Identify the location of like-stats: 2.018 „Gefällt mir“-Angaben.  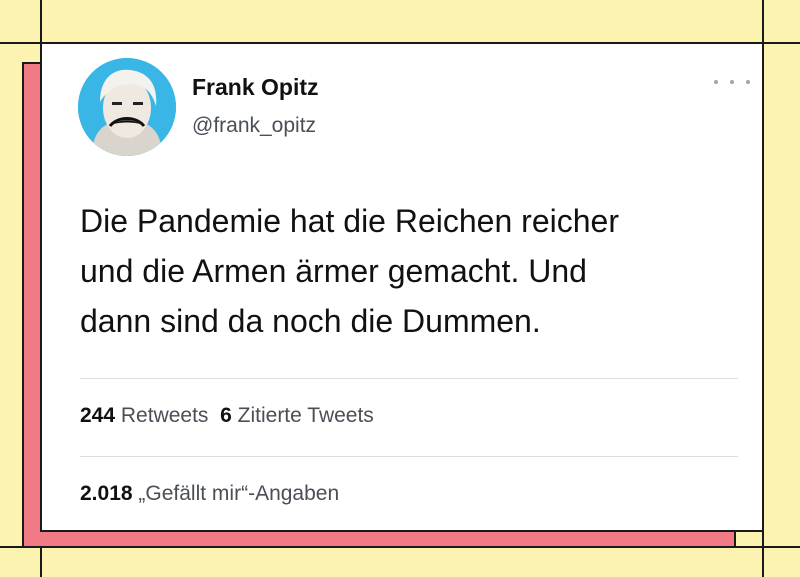
(209, 494).